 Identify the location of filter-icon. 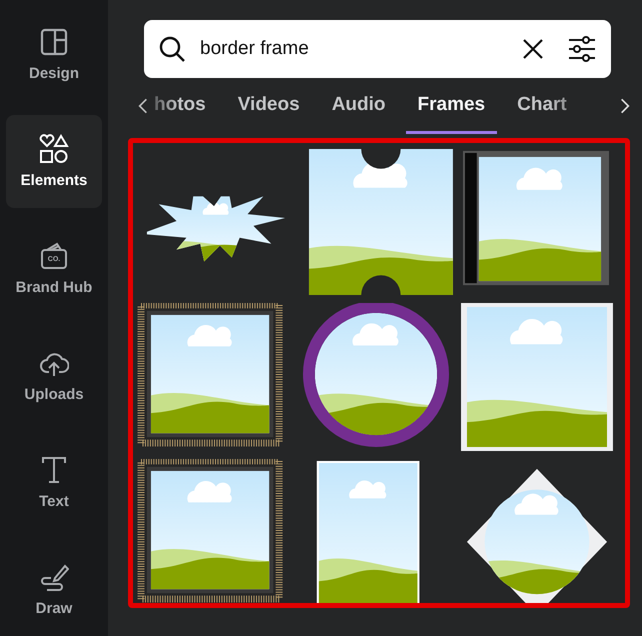
(582, 49).